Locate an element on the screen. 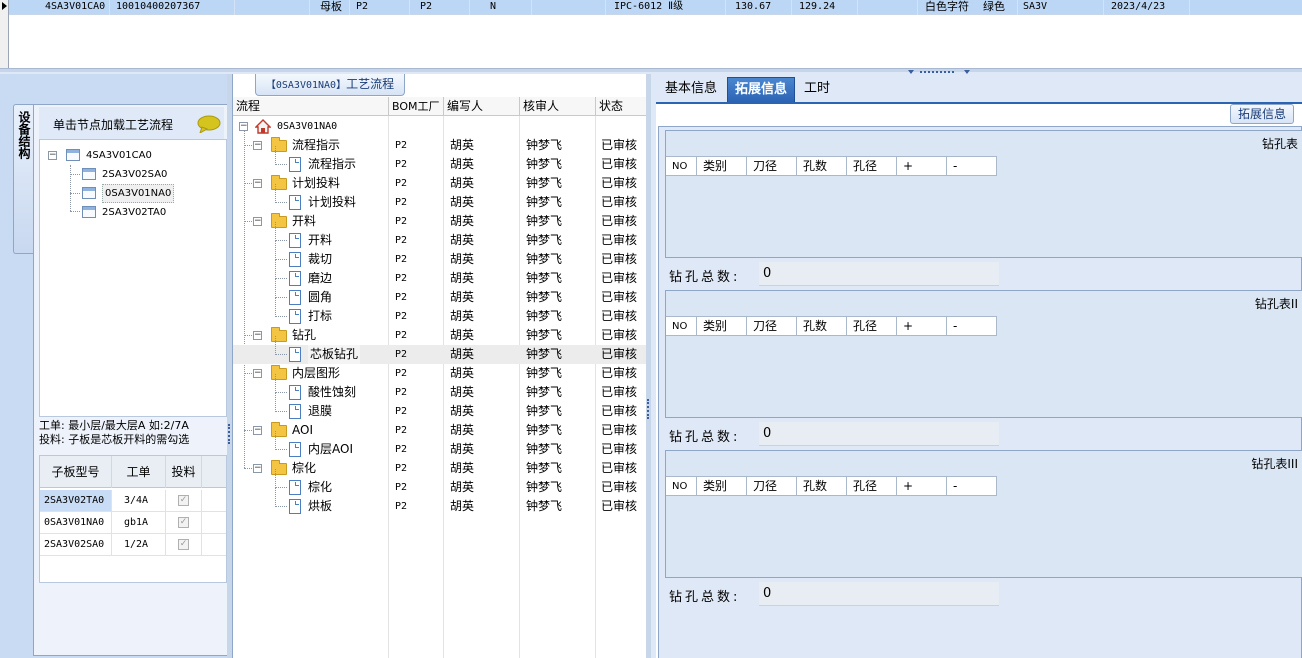 This screenshot has width=1302, height=658. process-step-row: 烘板 P2 胡英 钟梦飞 已审核 is located at coordinates (441, 502).